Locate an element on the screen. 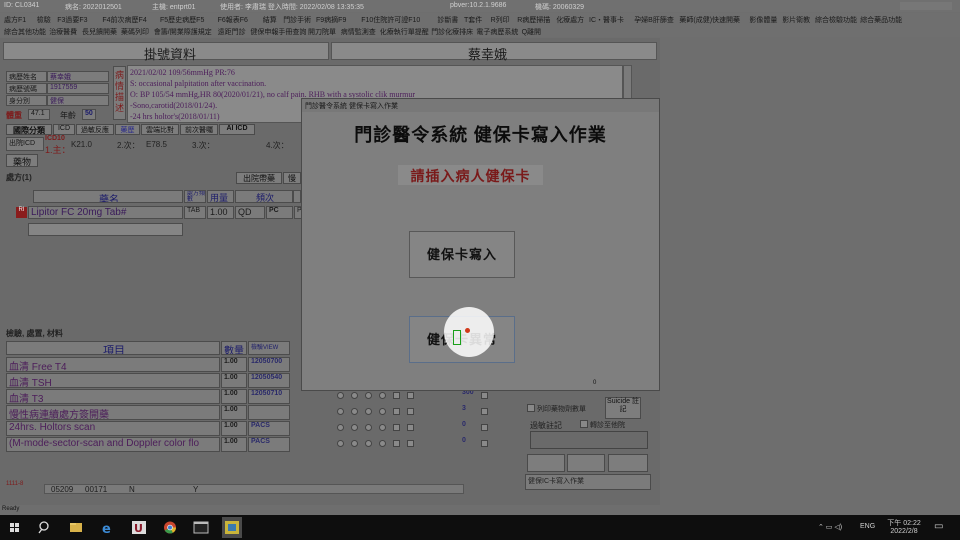 This screenshot has width=960, height=540. lab-code: PACS is located at coordinates (269, 428).